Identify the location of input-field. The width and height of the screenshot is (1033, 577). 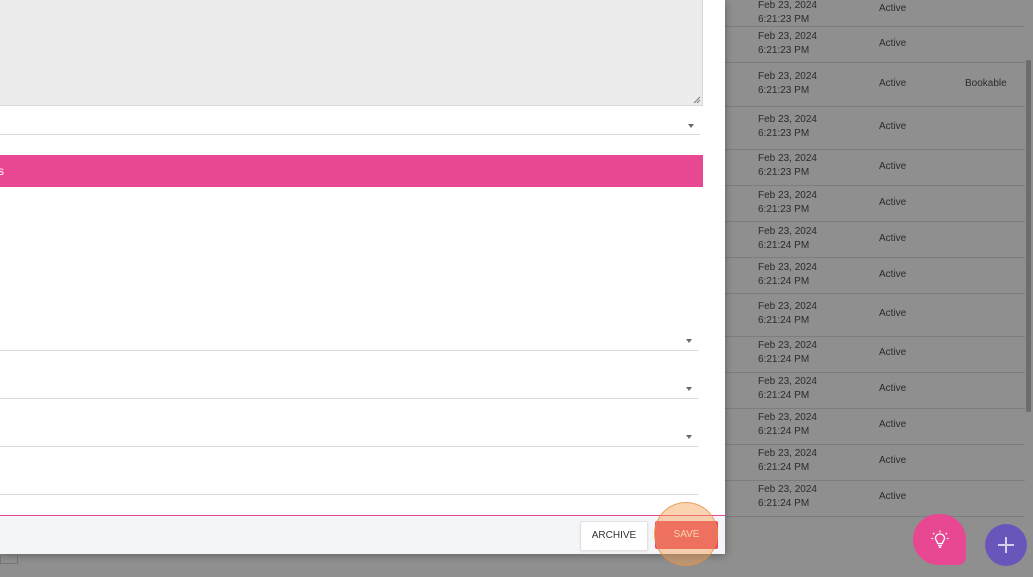
(349, 471).